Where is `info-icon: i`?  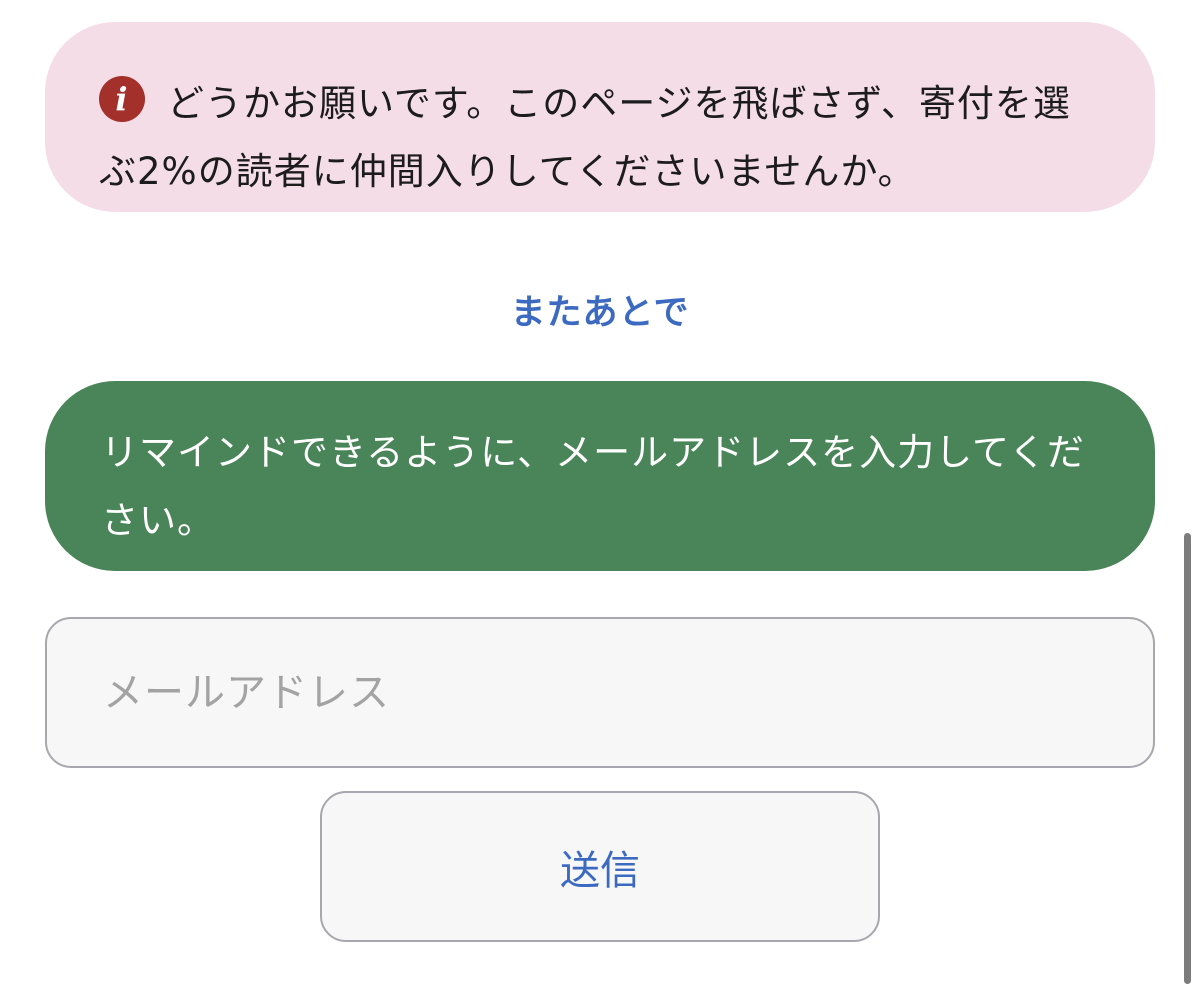
info-icon: i is located at coordinates (122, 99).